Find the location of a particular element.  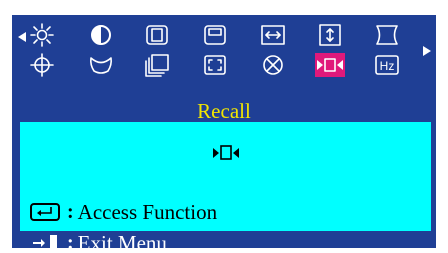

contrast-icon is located at coordinates (101, 35).